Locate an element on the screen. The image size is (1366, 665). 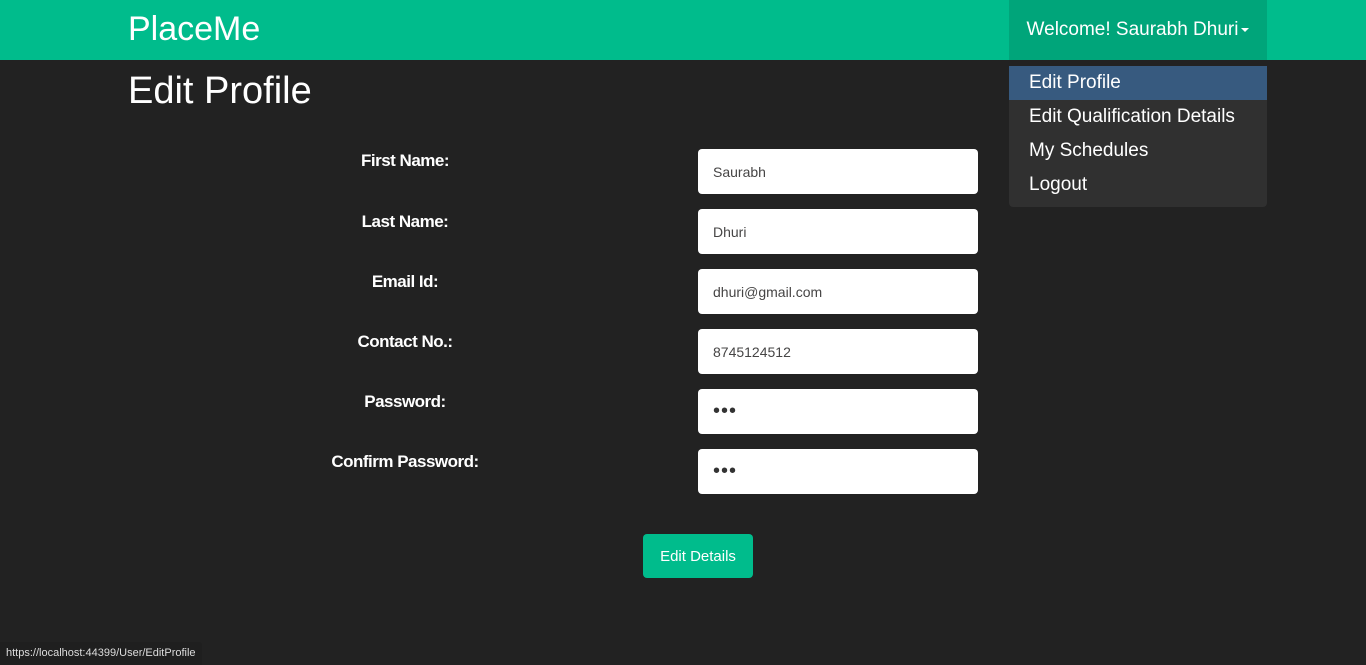
form-row-contact: Contact No.: is located at coordinates (683, 352).